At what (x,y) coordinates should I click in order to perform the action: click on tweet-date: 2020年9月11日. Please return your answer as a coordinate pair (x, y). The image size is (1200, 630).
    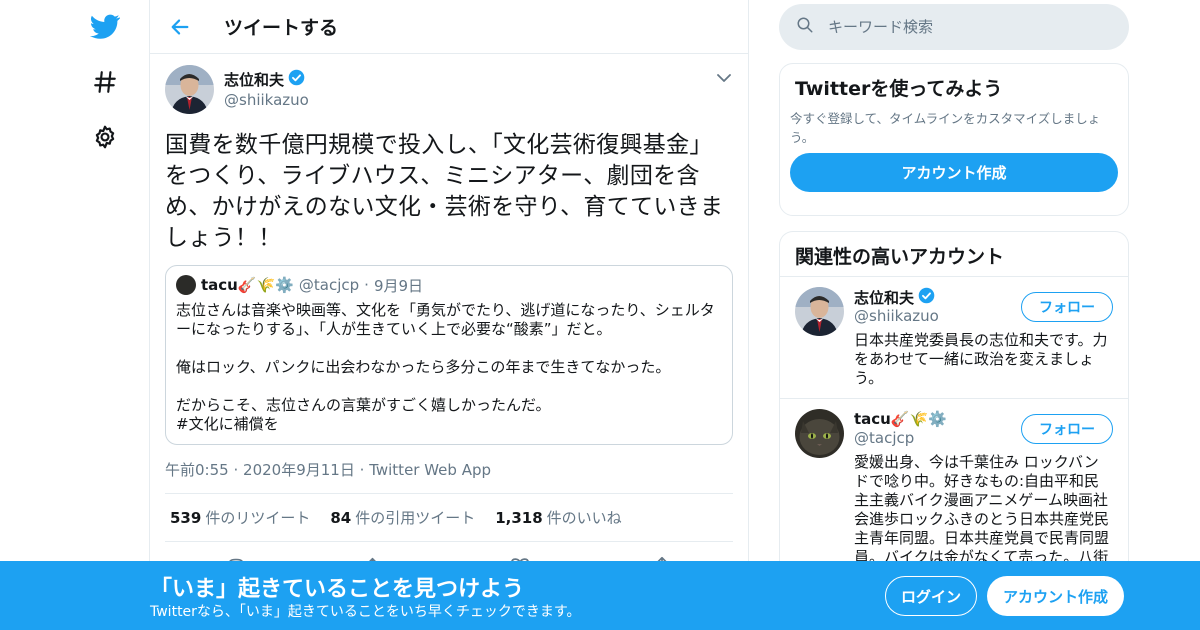
    Looking at the image, I should click on (299, 470).